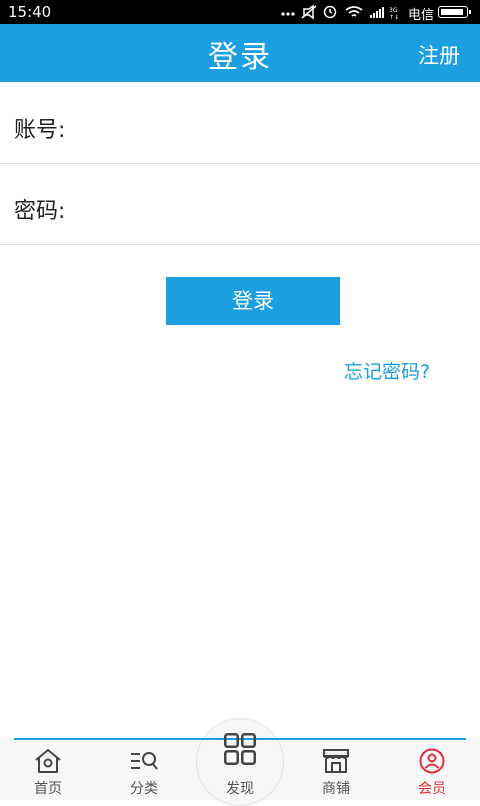  Describe the element at coordinates (432, 761) in the screenshot. I see `member-icon` at that location.